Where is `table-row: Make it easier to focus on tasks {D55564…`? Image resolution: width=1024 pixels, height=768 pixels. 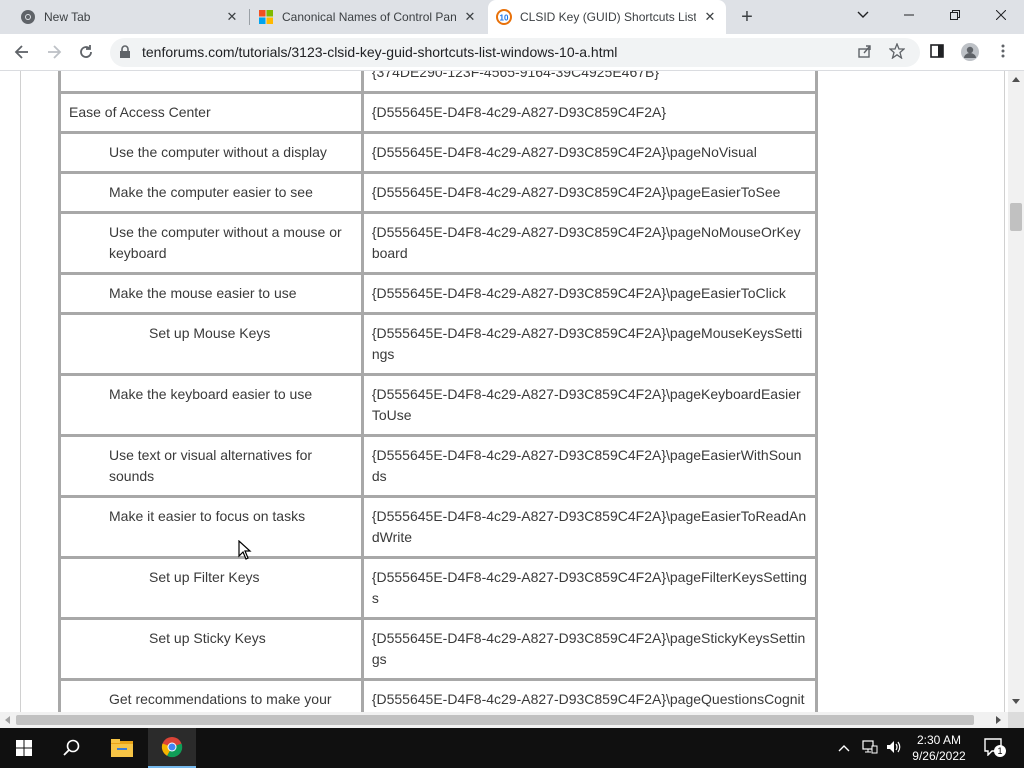 table-row: Make it easier to focus on tasks {D55564… is located at coordinates (438, 527).